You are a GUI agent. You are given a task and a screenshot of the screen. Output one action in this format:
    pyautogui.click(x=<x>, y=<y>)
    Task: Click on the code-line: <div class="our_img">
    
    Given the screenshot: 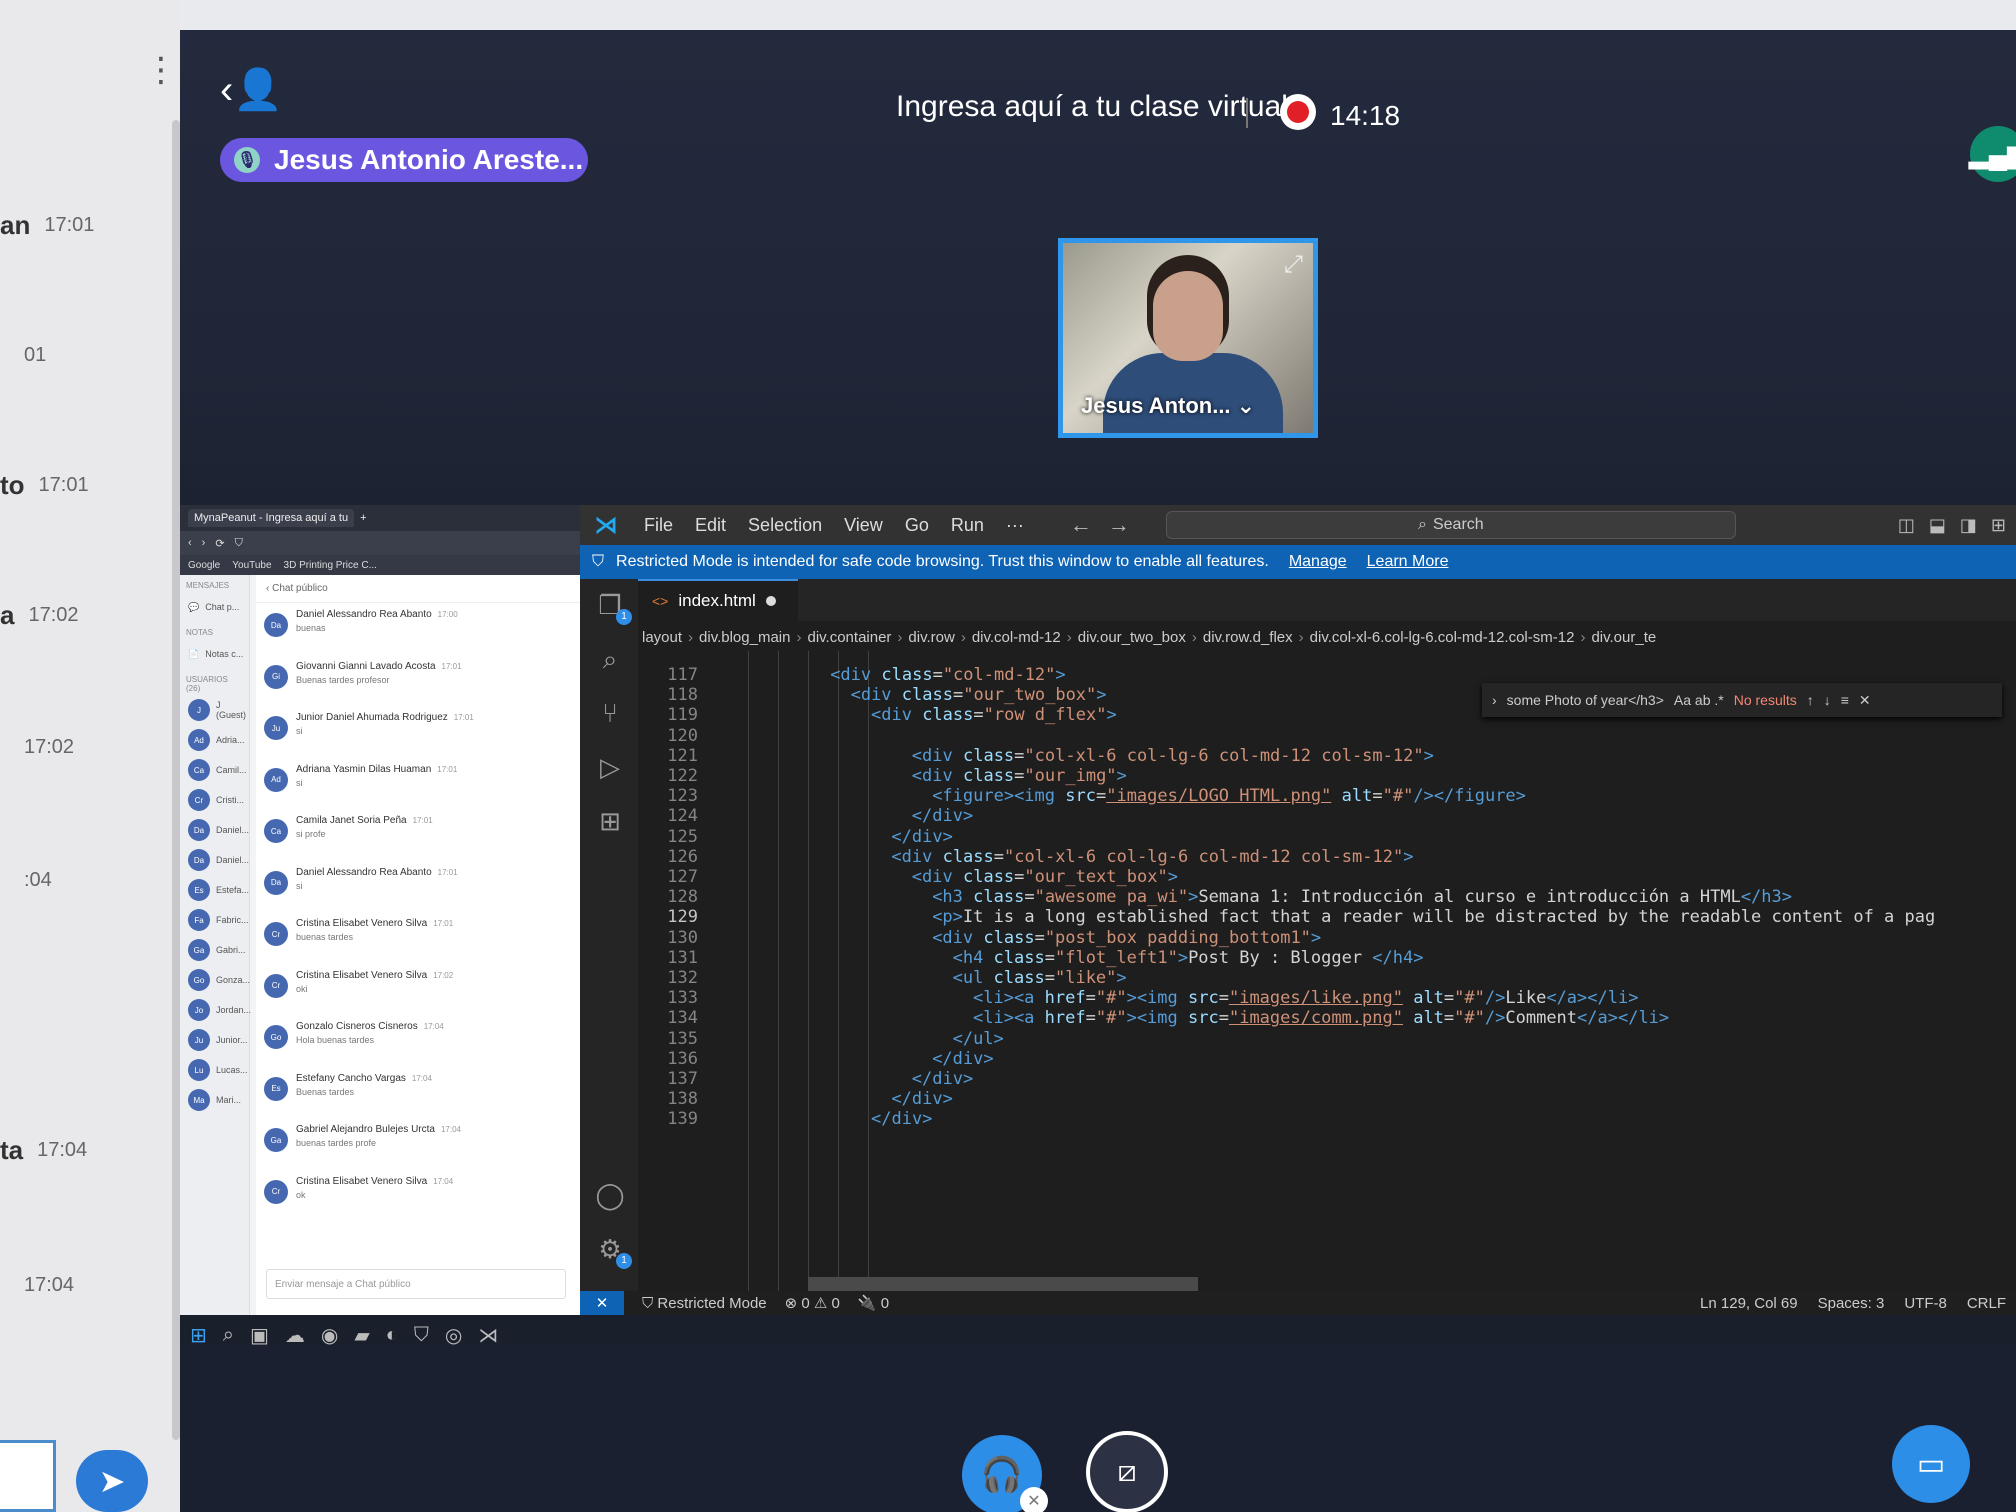 What is the action you would take?
    pyautogui.click(x=1019, y=776)
    